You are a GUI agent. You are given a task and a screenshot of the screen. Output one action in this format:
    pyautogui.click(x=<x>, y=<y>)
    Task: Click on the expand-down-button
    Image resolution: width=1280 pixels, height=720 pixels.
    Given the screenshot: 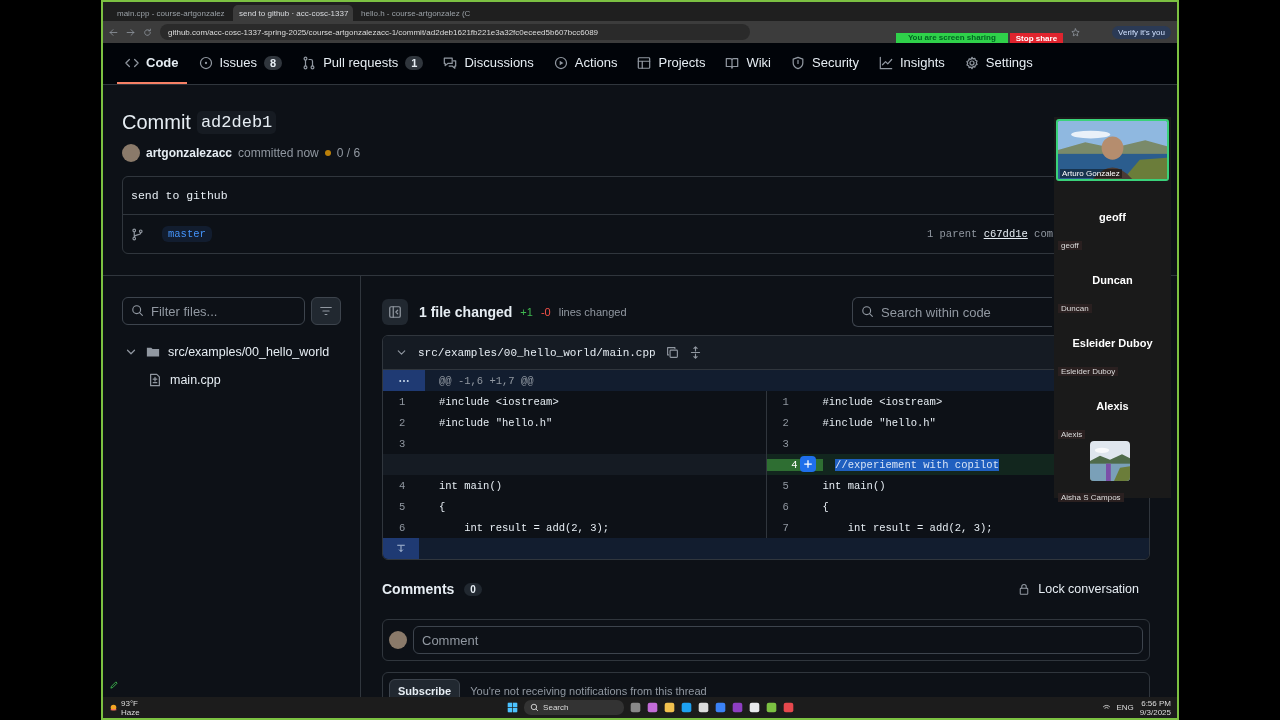 What is the action you would take?
    pyautogui.click(x=401, y=548)
    